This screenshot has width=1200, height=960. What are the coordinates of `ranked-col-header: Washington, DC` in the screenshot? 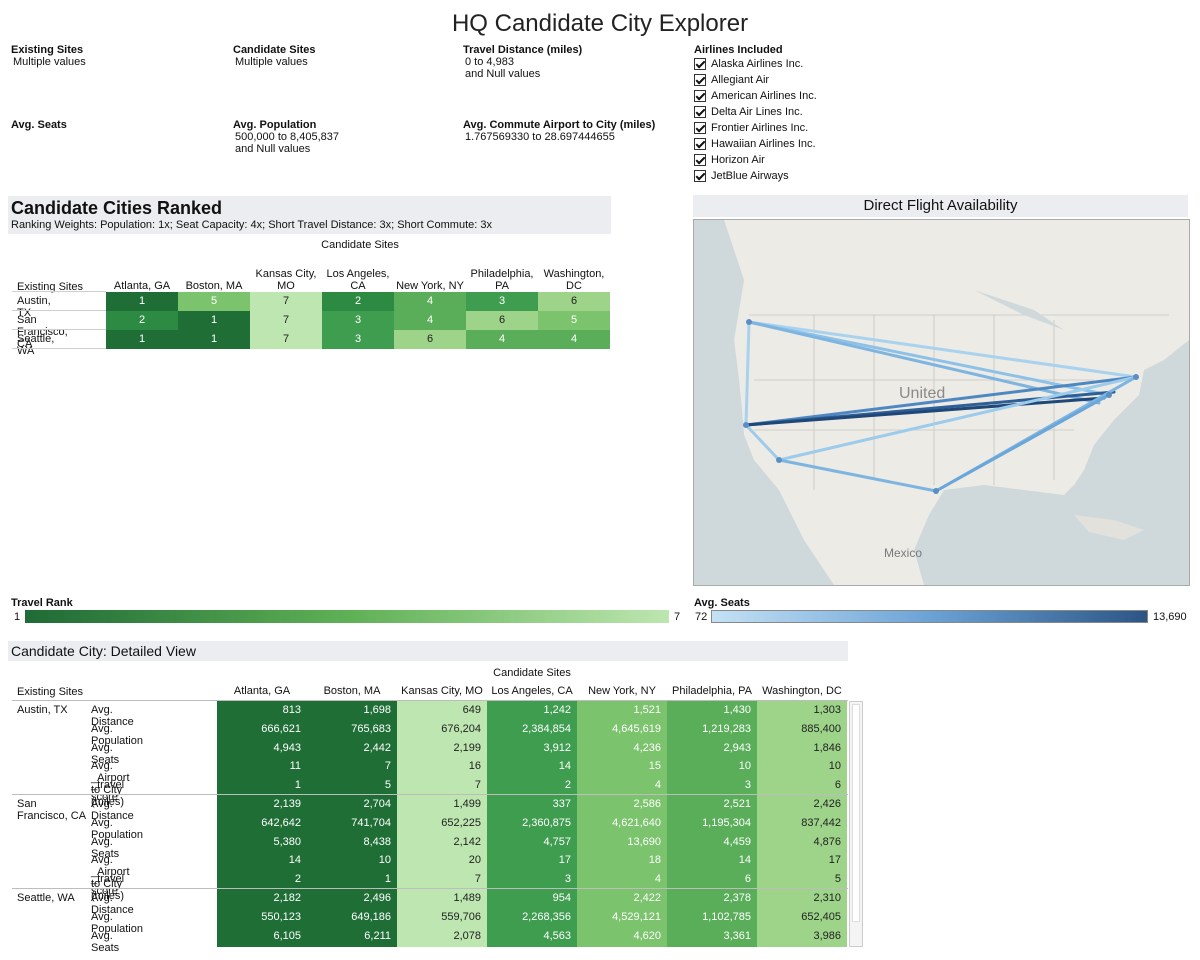 It's located at (574, 280).